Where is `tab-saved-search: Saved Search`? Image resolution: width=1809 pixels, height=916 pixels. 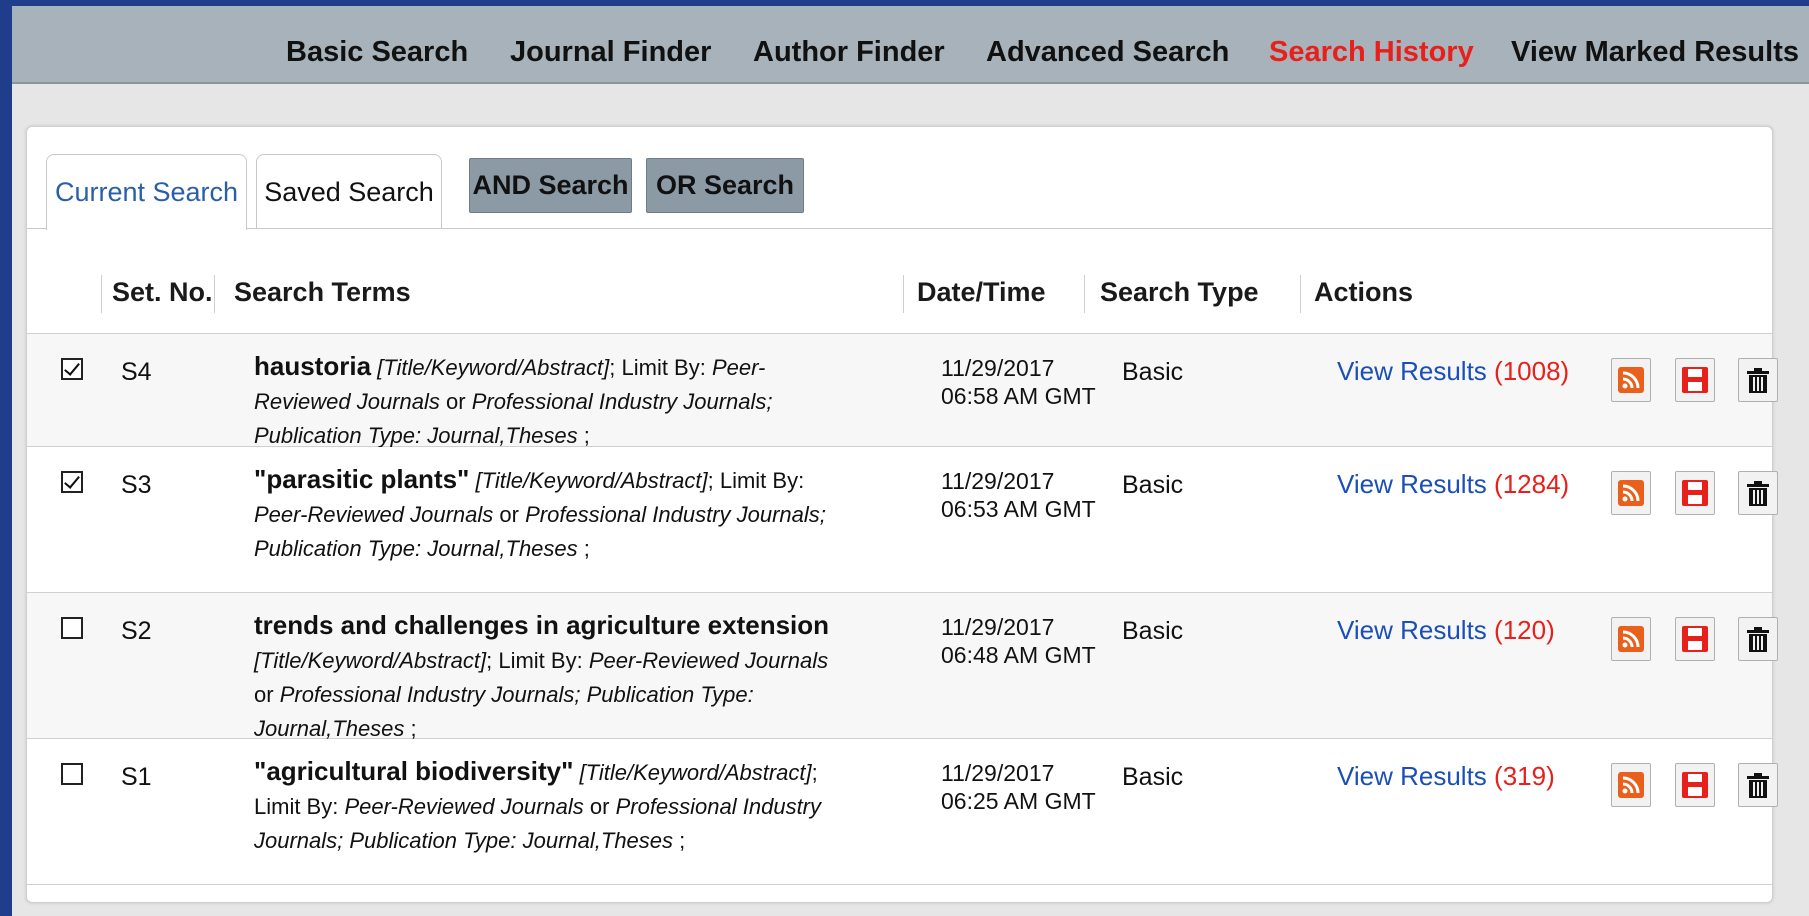 tab-saved-search: Saved Search is located at coordinates (349, 191).